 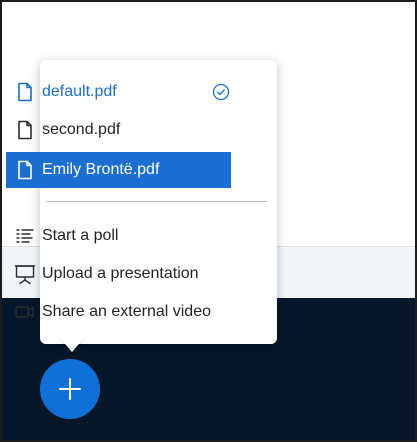 What do you see at coordinates (81, 129) in the screenshot?
I see `presentation-item-label: second.pdf` at bounding box center [81, 129].